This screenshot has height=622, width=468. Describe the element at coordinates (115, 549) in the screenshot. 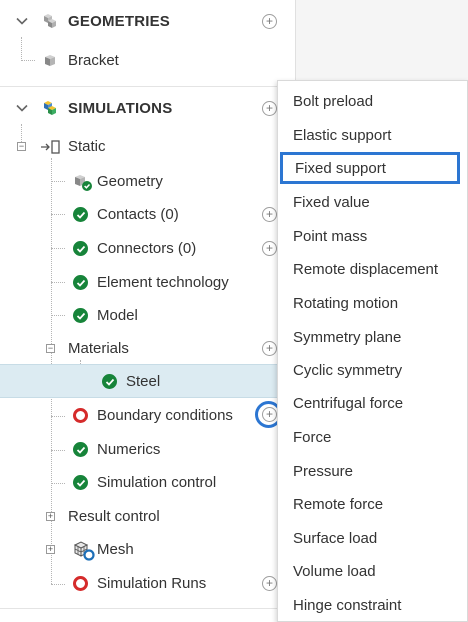

I see `tree-item-label: Mesh` at that location.